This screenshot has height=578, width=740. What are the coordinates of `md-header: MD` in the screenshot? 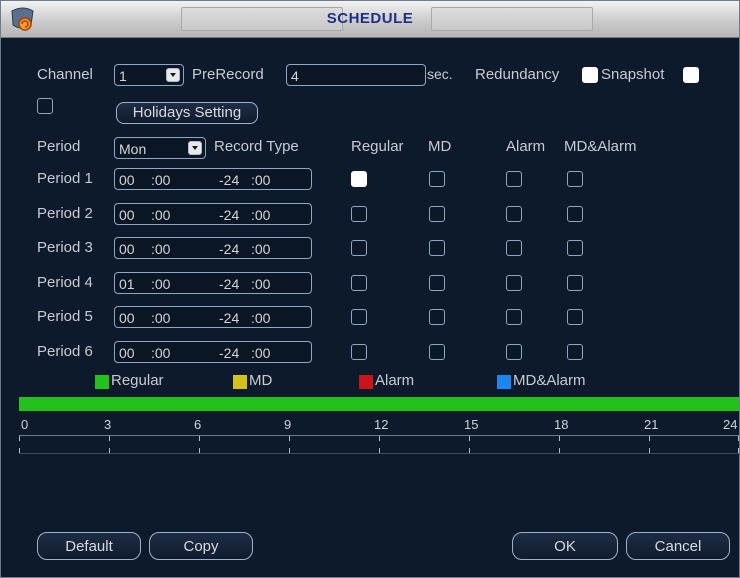 It's located at (440, 146).